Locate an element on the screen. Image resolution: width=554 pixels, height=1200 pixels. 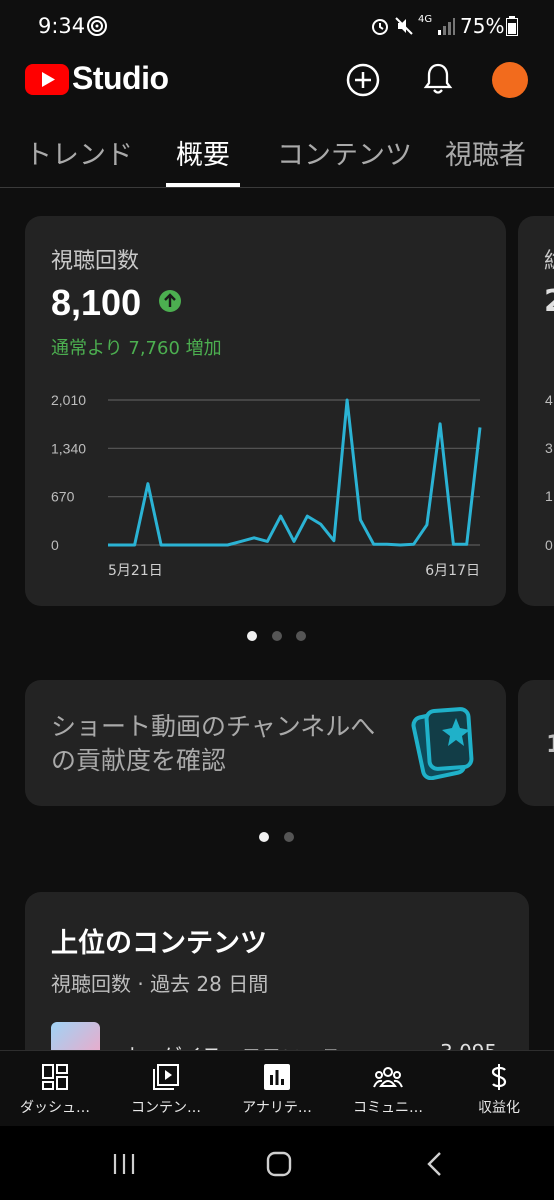
next-card-ytick: 0 is located at coordinates (549, 545).